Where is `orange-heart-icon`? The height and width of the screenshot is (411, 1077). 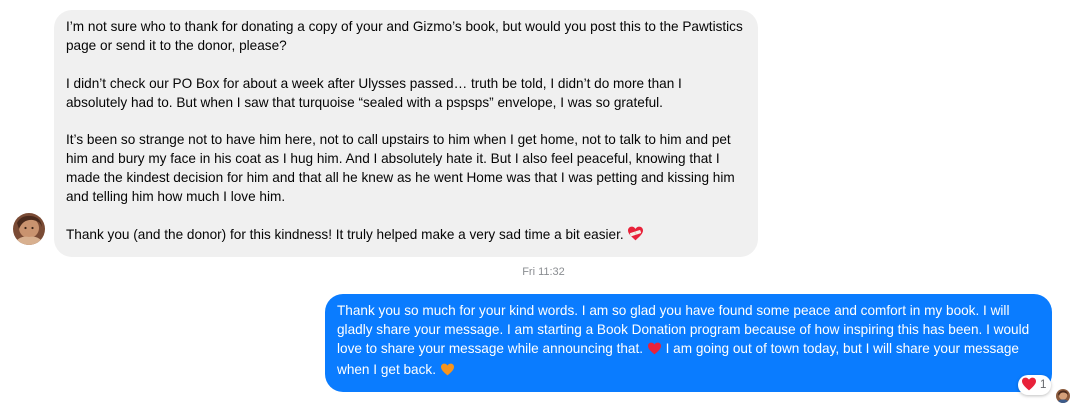 orange-heart-icon is located at coordinates (447, 372).